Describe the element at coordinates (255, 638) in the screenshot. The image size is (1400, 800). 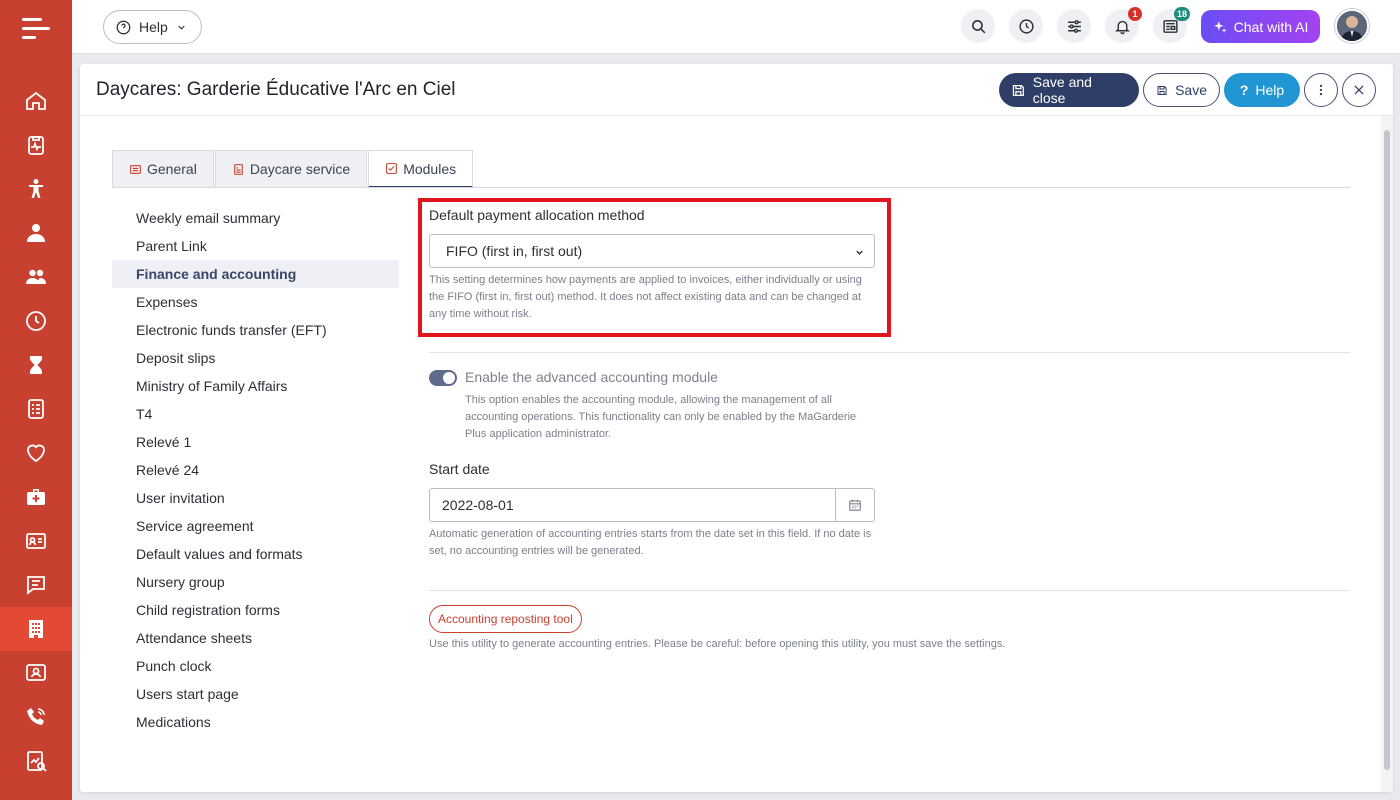
I see `side-item-attendance-sheets: Attendance sheets` at that location.